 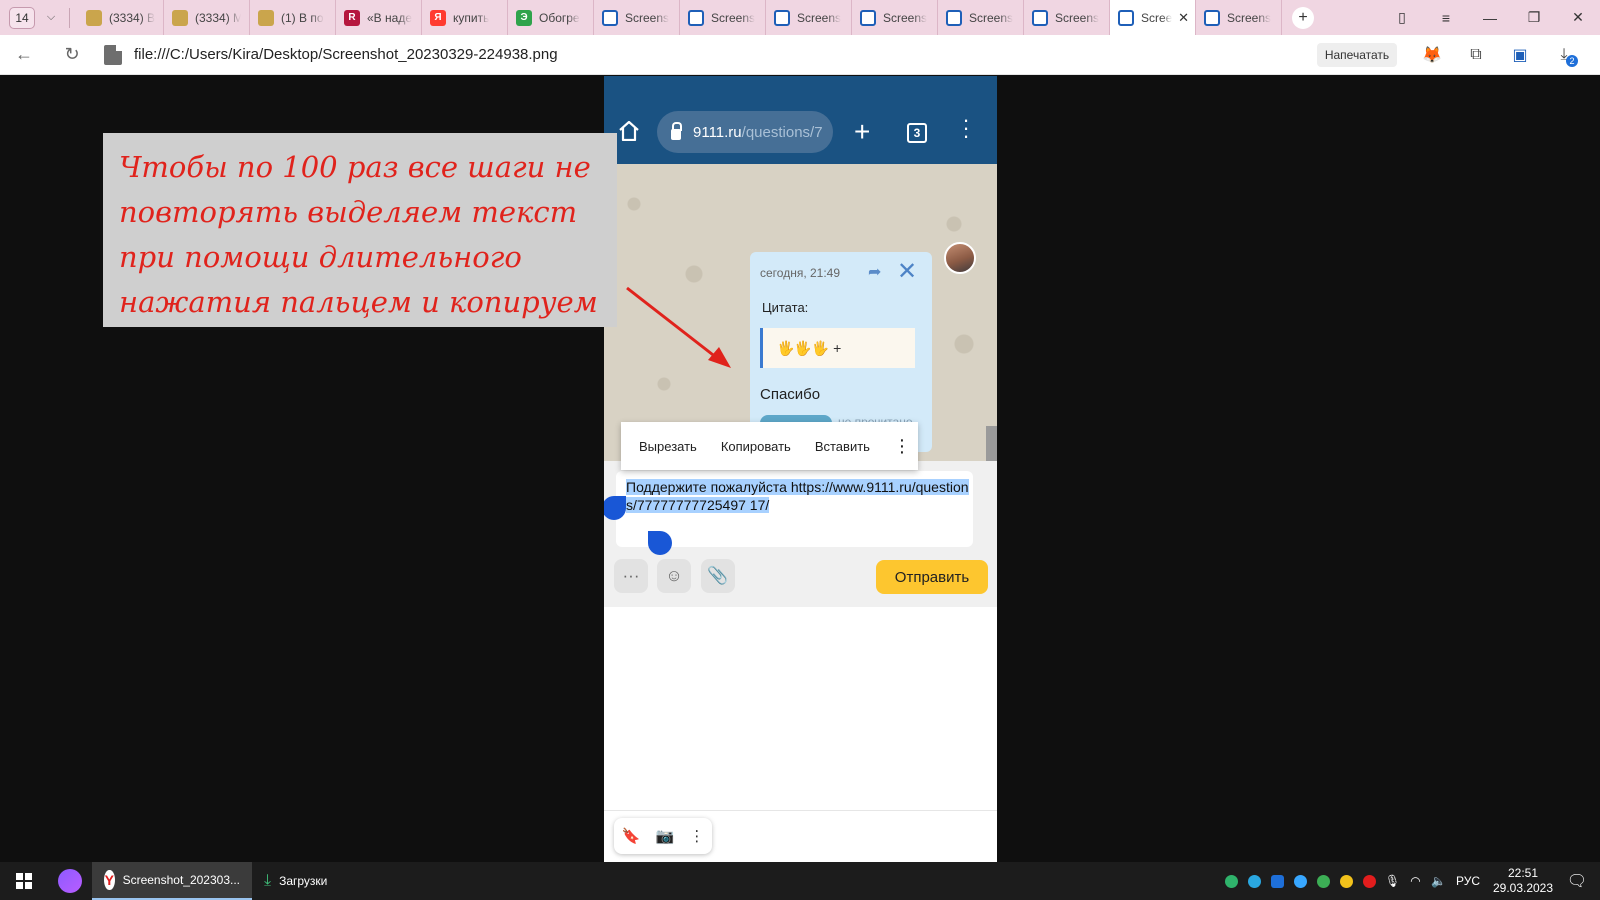 I want to click on tab: (3334) В, so click(x=121, y=17).